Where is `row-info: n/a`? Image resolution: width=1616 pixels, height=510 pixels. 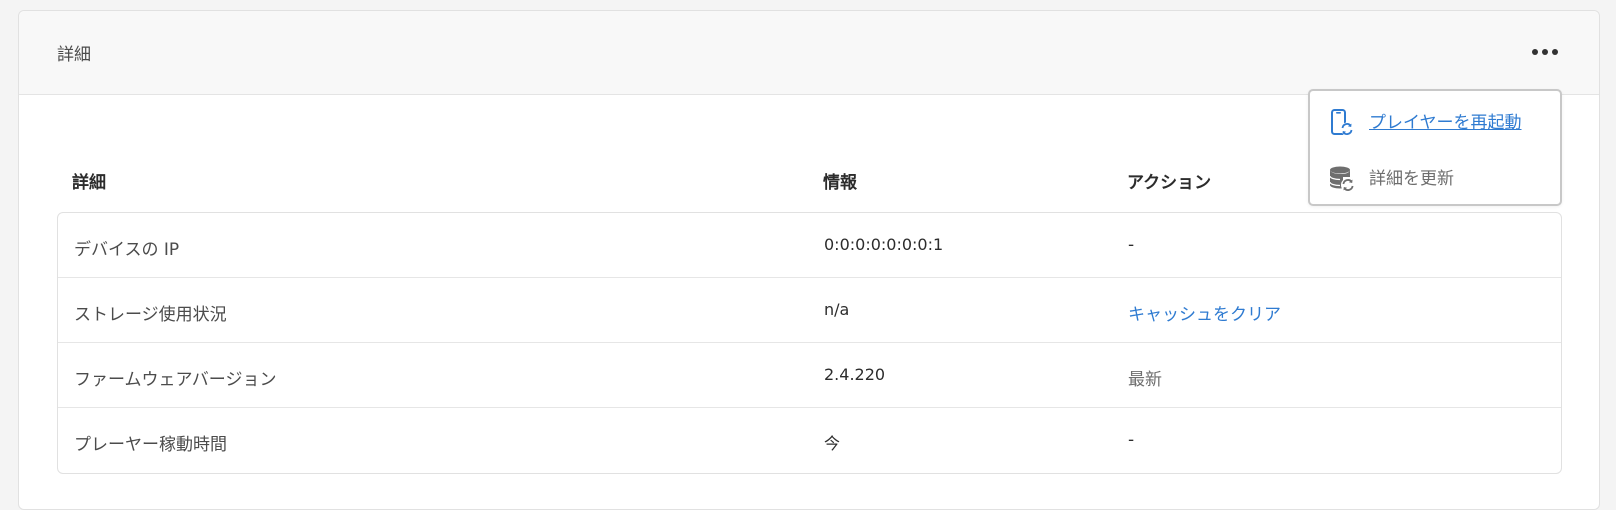 row-info: n/a is located at coordinates (837, 309).